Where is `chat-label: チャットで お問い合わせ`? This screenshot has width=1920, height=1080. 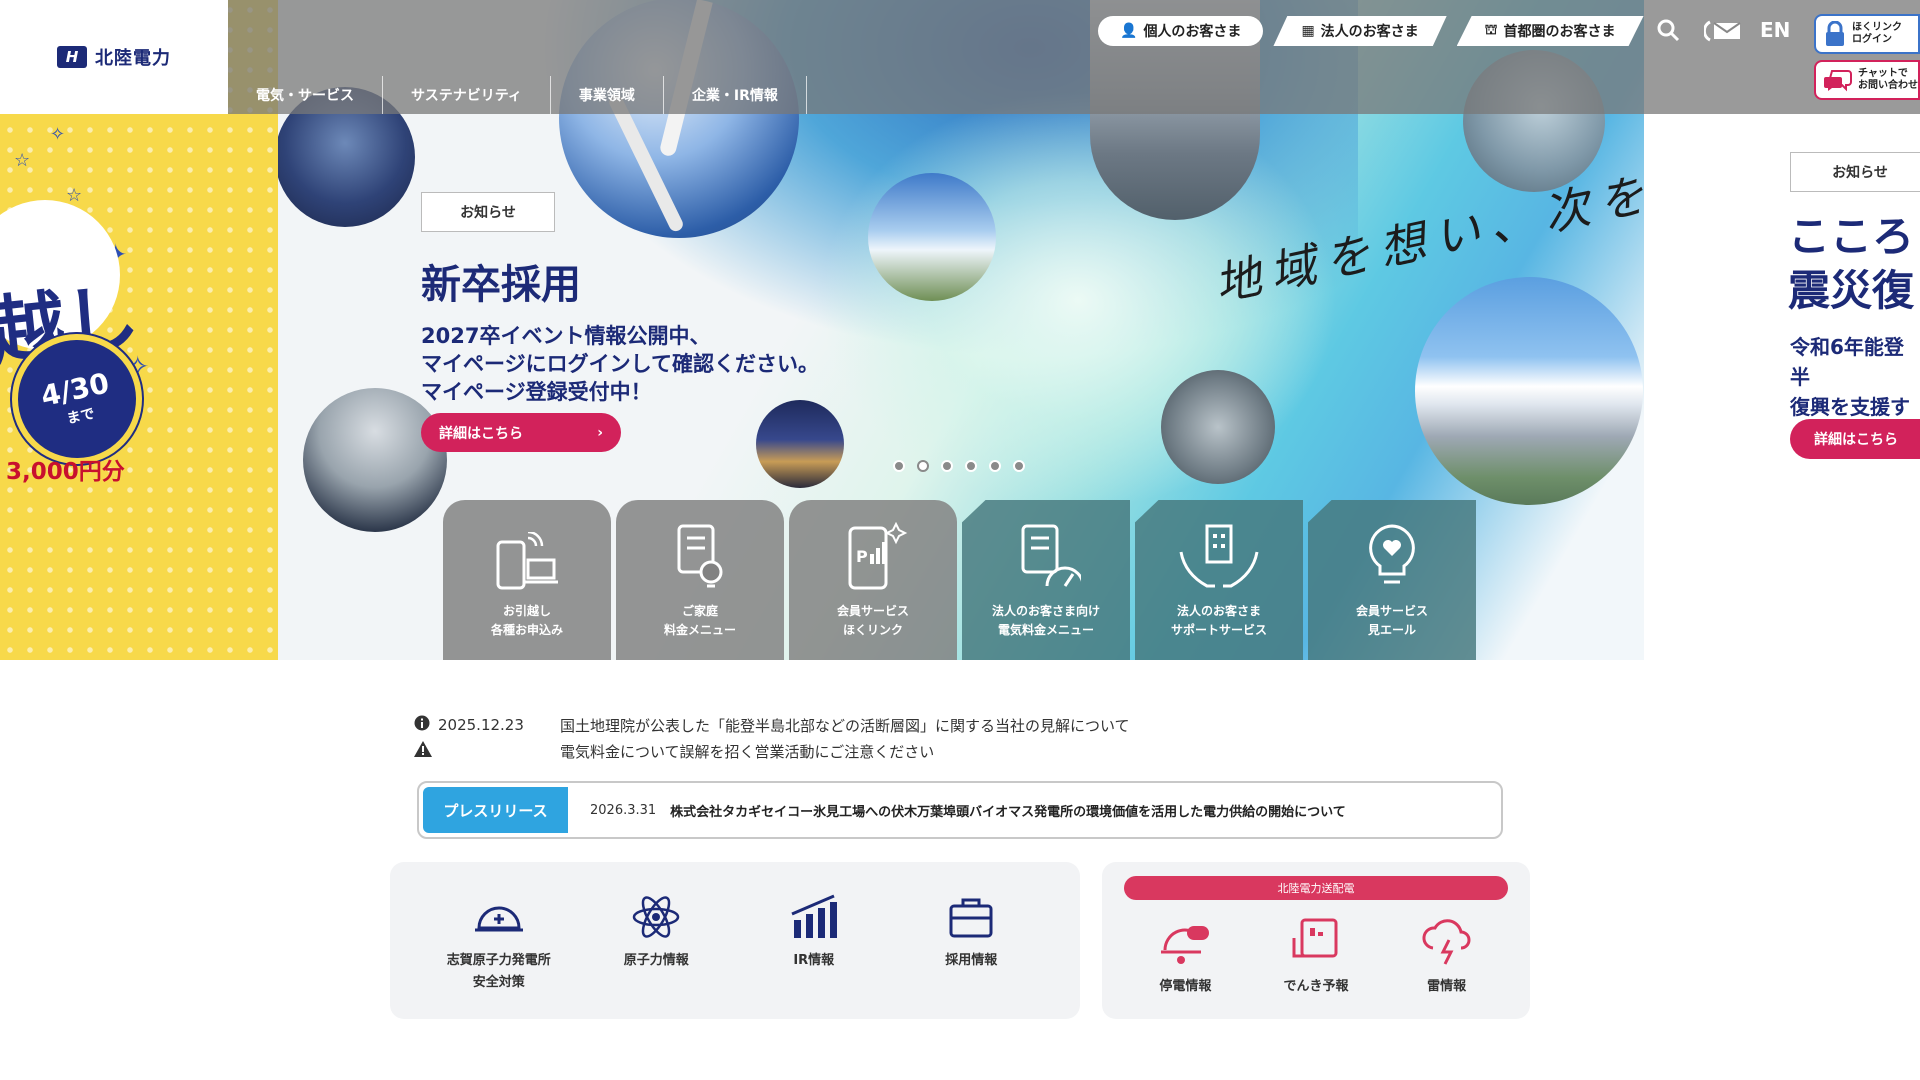
chat-label: チャットで お問い合わせ is located at coordinates (1888, 79).